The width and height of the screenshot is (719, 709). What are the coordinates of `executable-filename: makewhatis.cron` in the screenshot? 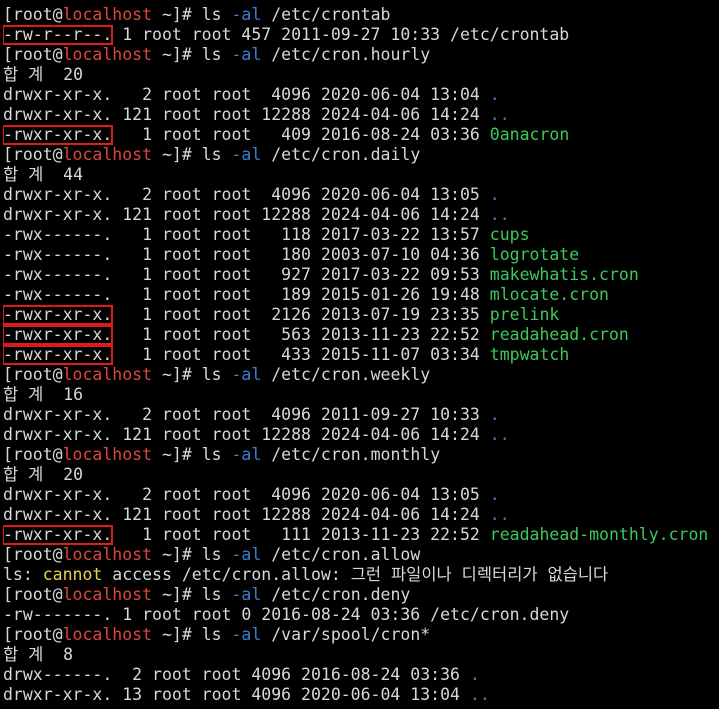 It's located at (564, 274).